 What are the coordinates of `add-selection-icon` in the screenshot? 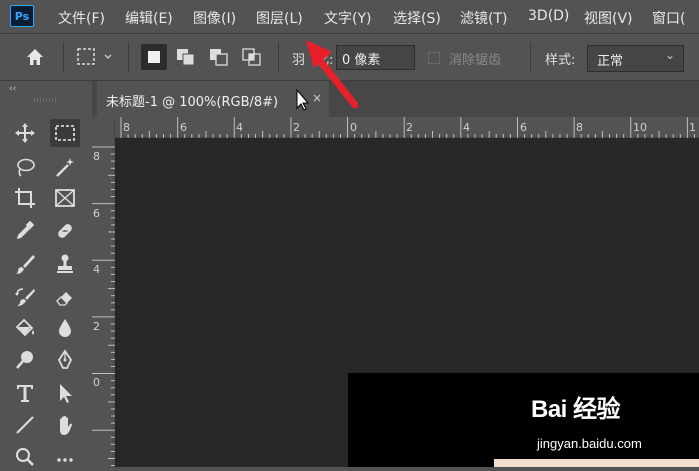 It's located at (186, 57).